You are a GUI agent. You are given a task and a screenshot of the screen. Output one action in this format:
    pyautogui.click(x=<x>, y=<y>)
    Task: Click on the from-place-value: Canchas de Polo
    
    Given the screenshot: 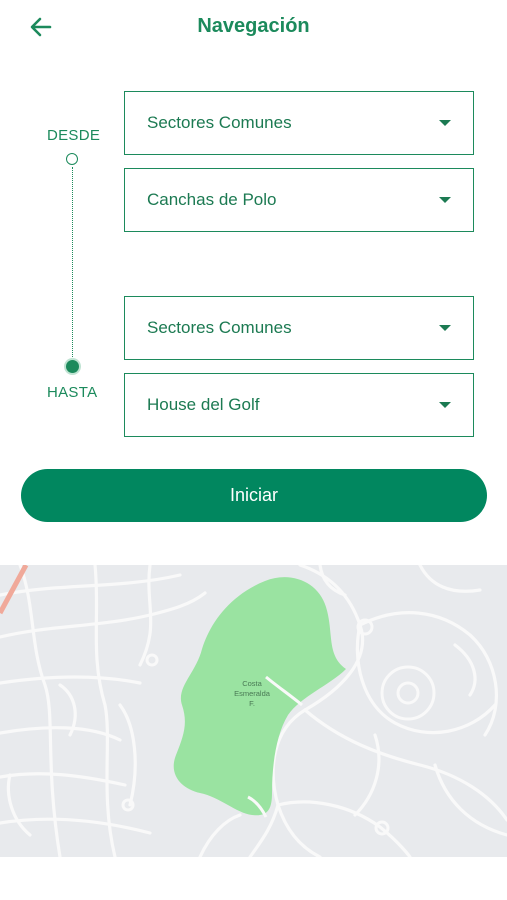 What is the action you would take?
    pyautogui.click(x=212, y=199)
    